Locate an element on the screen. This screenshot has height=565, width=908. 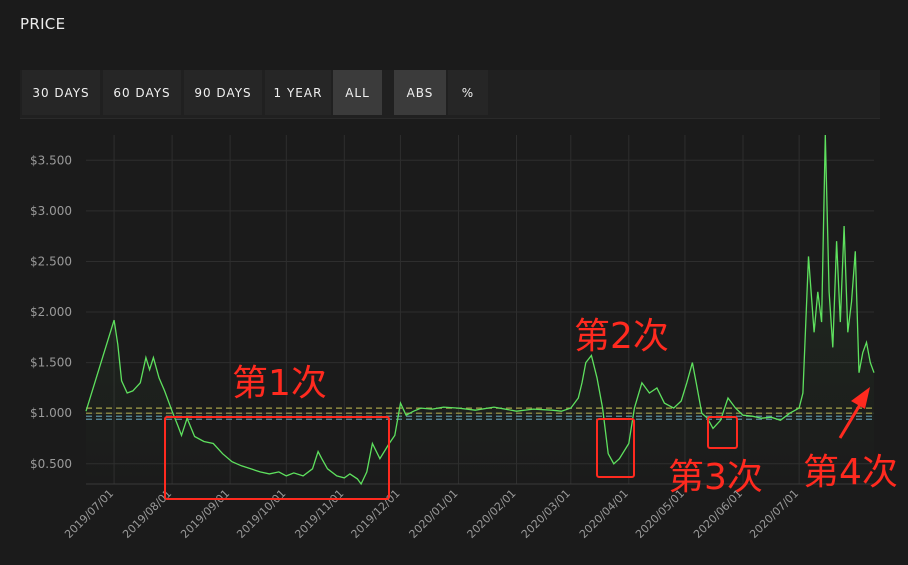
x-tick-label: 2019/09/01 is located at coordinates (205, 514).